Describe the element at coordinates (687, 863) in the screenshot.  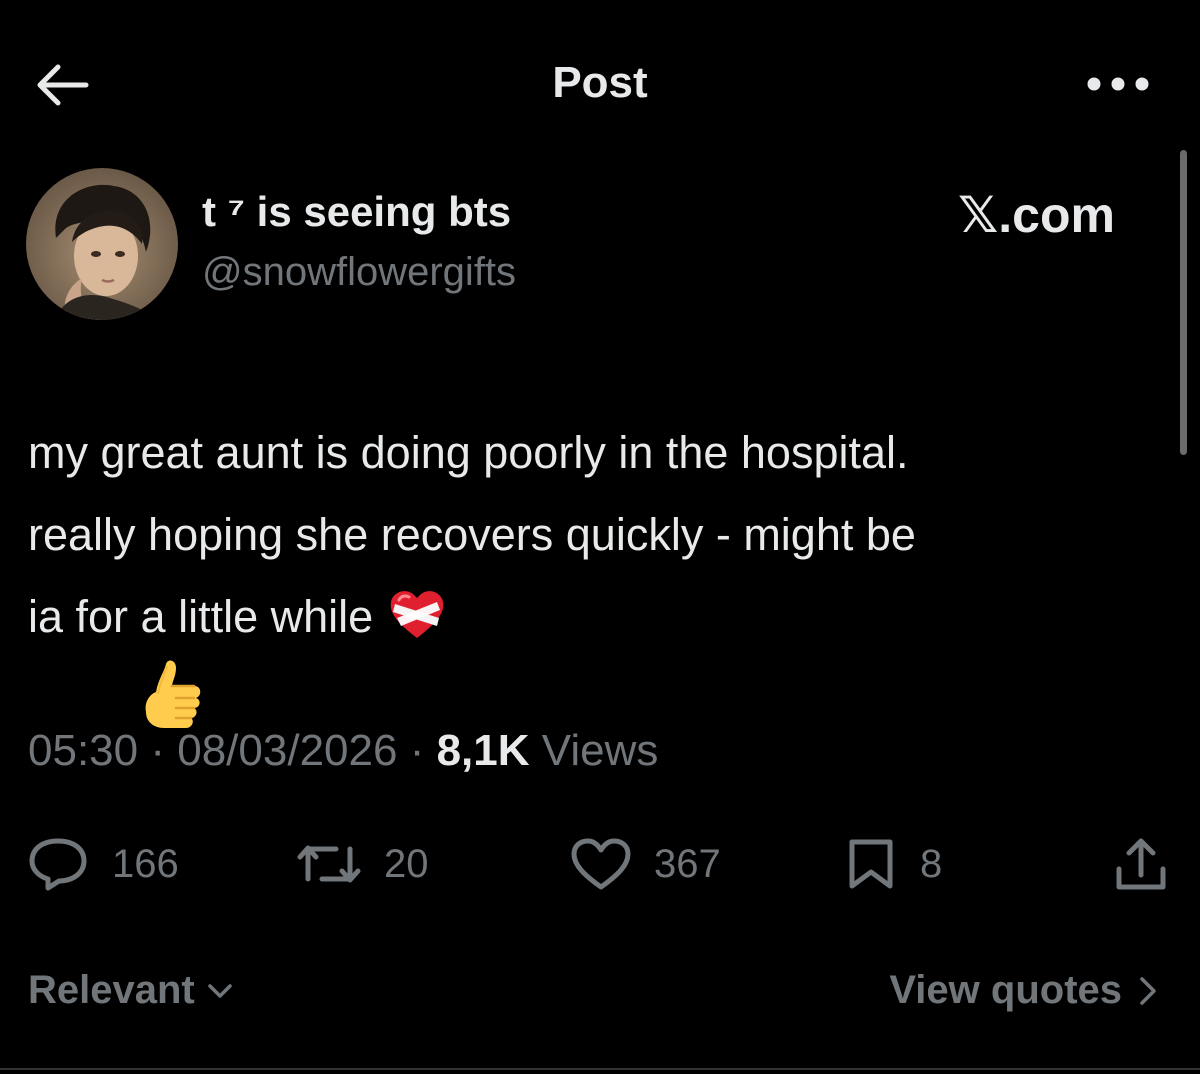
I see `like-count: 367` at that location.